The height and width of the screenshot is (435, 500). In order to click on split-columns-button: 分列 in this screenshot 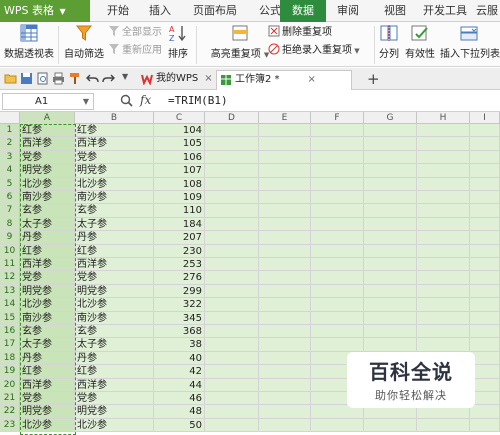, I will do `click(389, 42)`.